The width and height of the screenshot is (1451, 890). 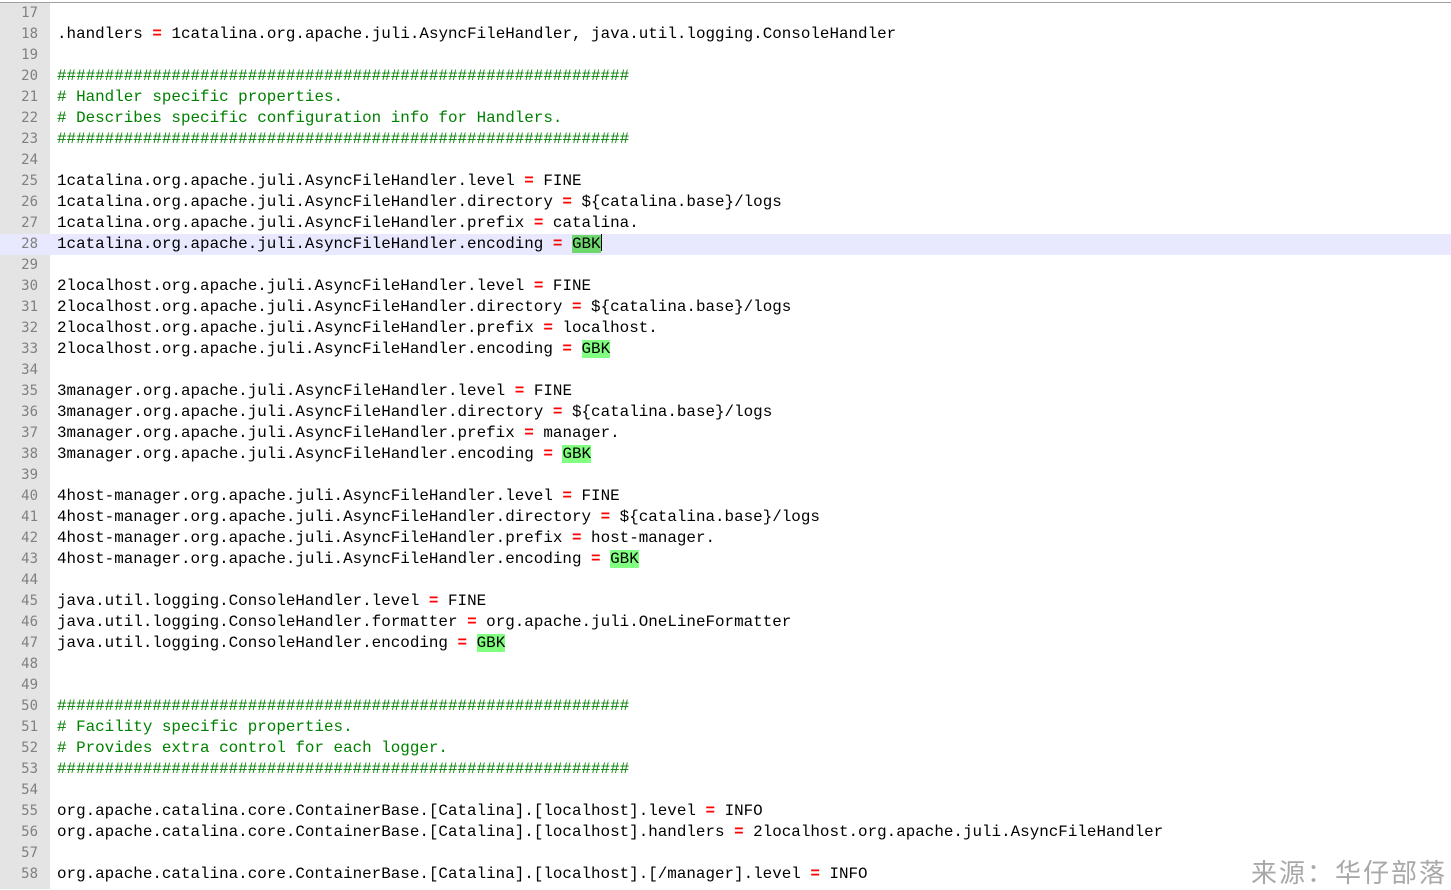 What do you see at coordinates (200, 97) in the screenshot?
I see `comment-text: # Handler specific properties.` at bounding box center [200, 97].